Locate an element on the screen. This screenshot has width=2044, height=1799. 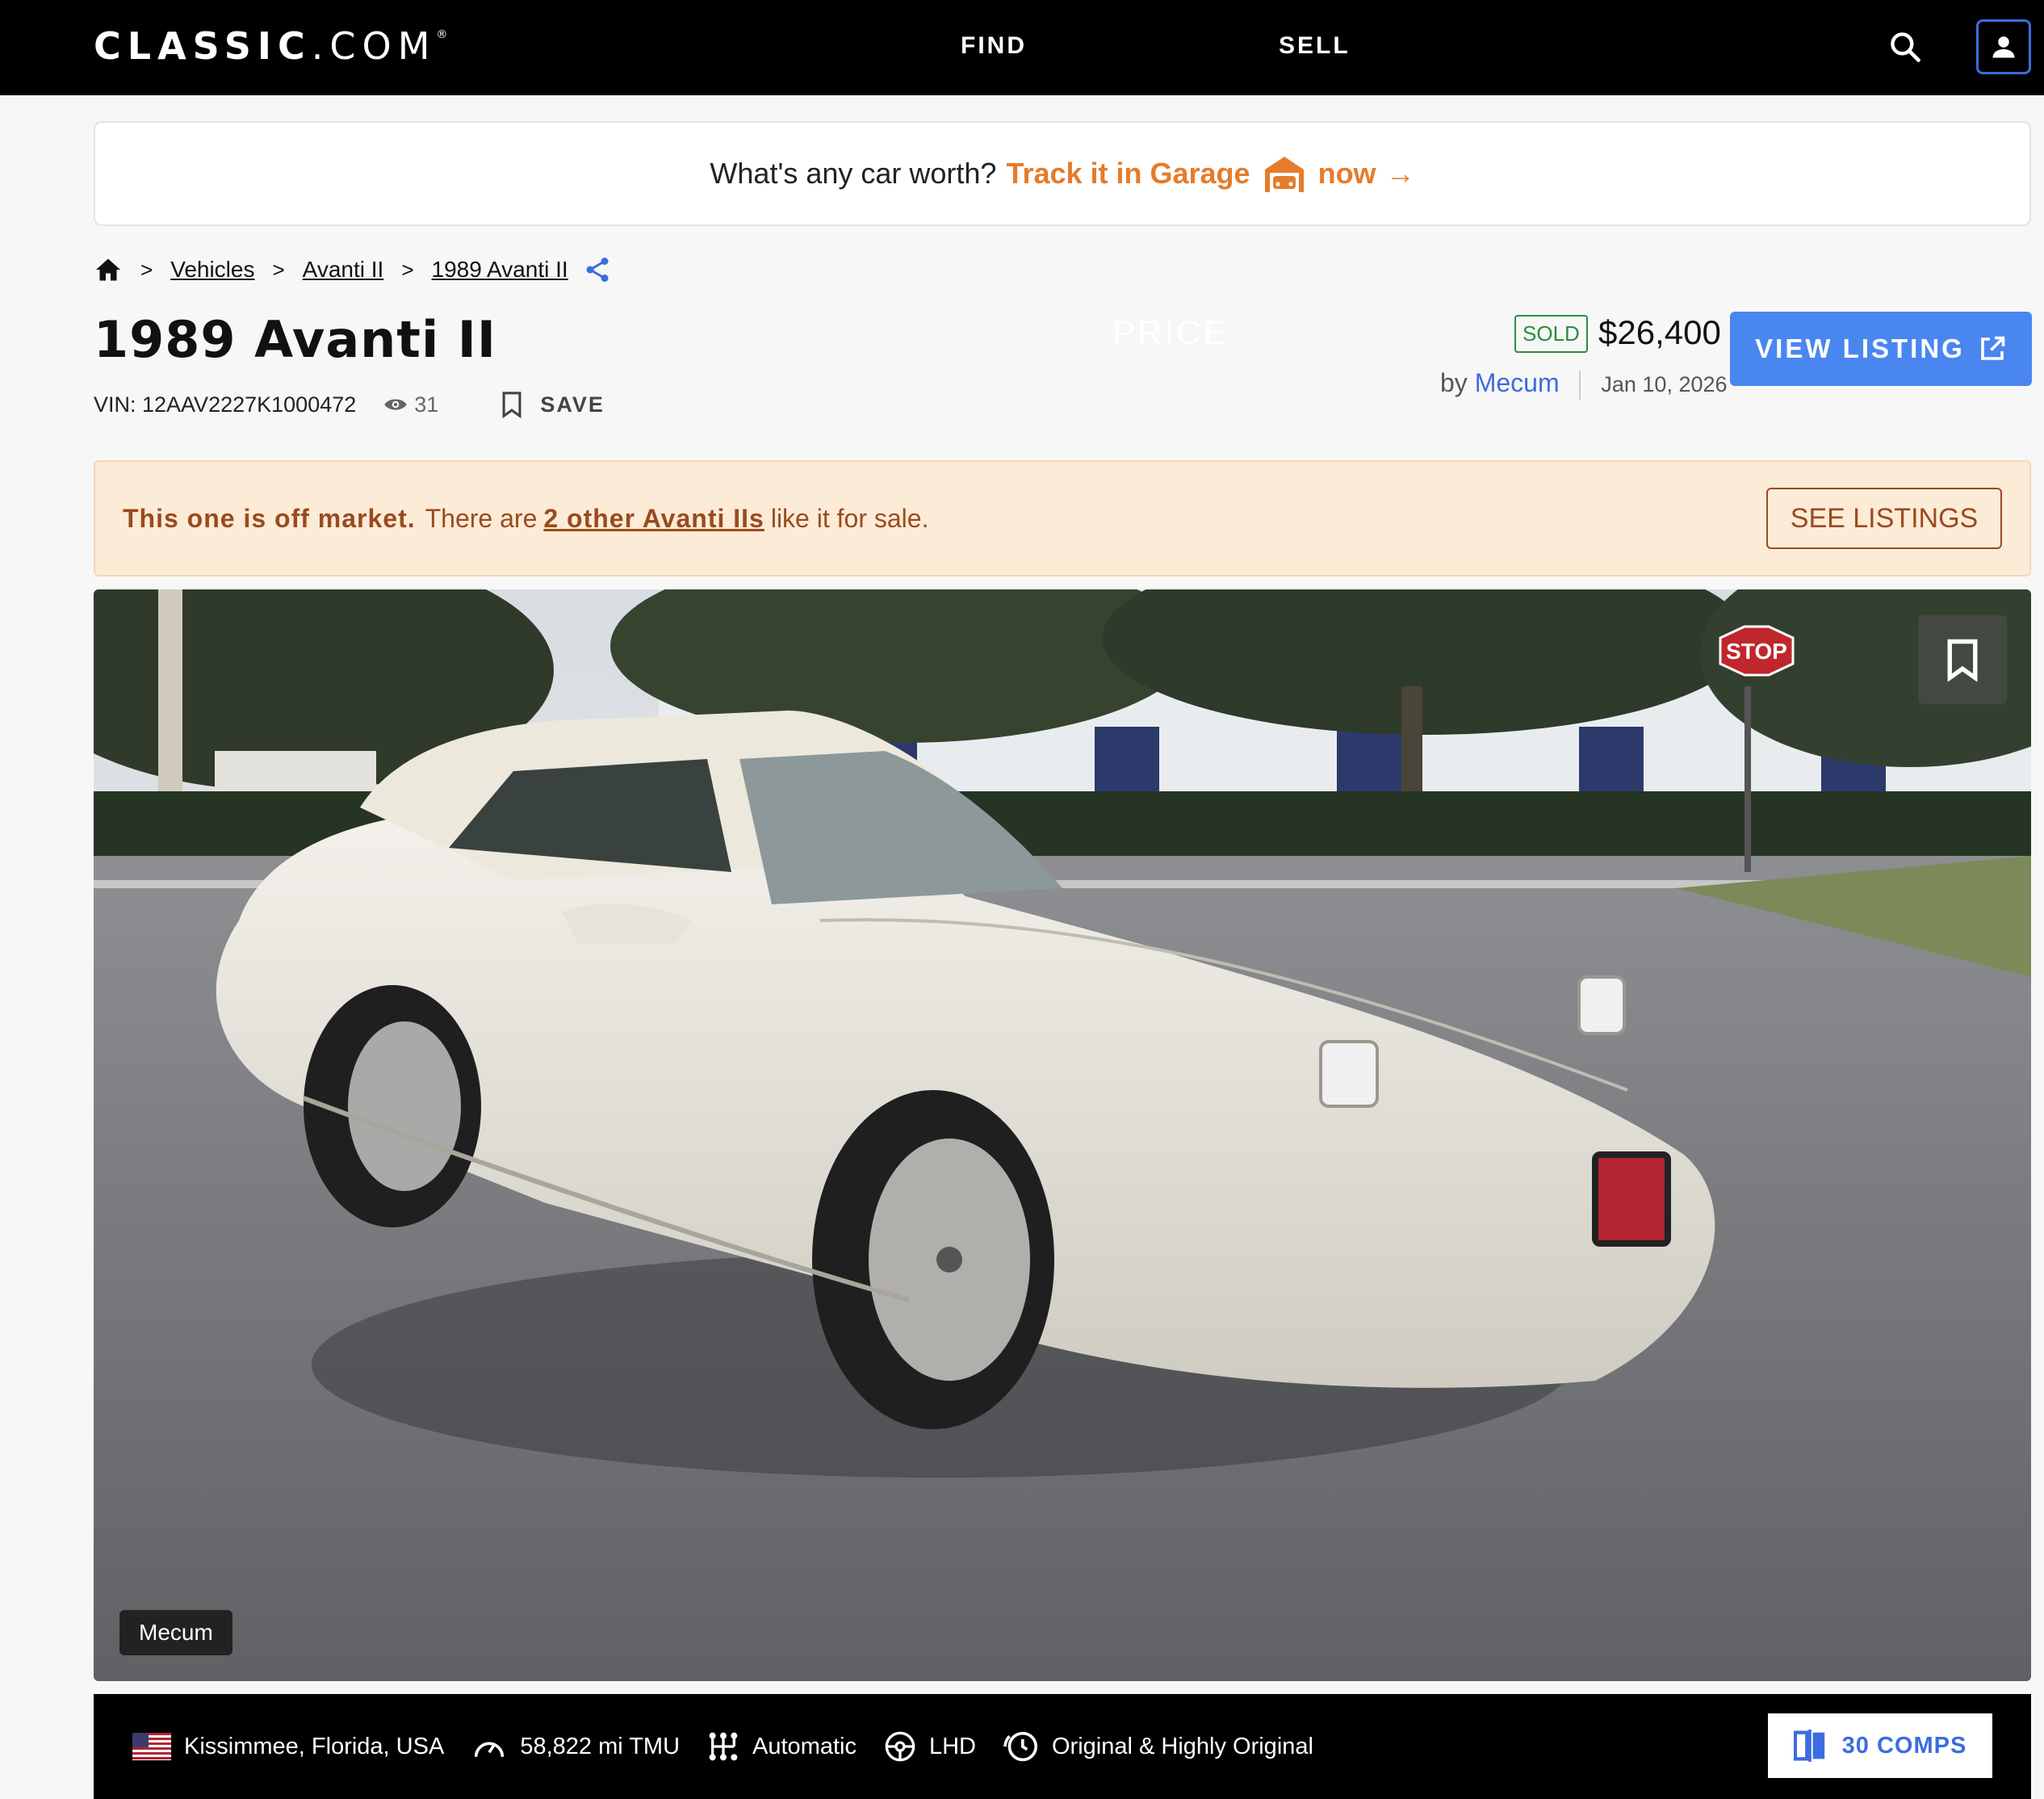
compare-icon is located at coordinates (1809, 1746).